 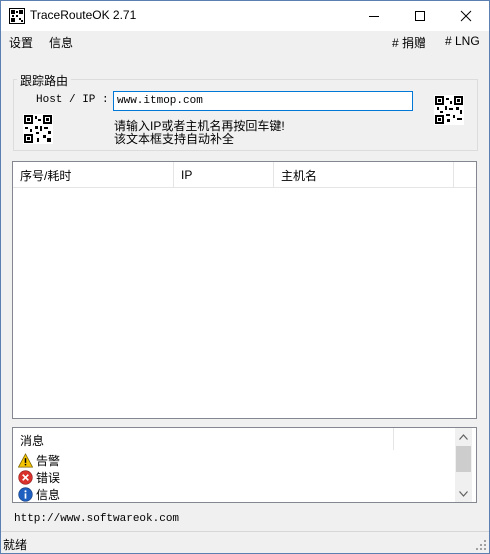 What do you see at coordinates (15, 545) in the screenshot?
I see `status-text: 就绪` at bounding box center [15, 545].